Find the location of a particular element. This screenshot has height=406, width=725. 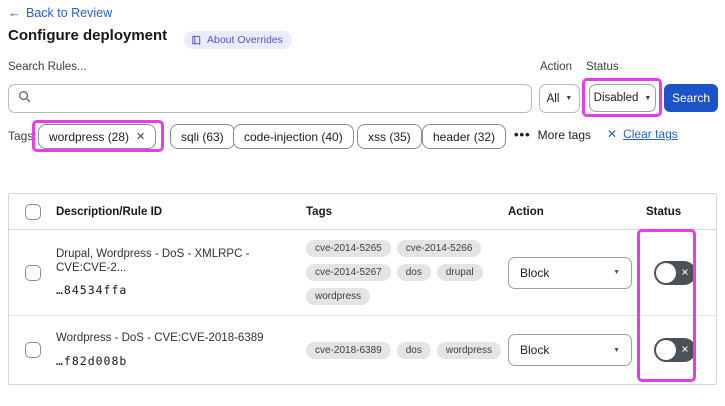

about-badge-label: About Overrides is located at coordinates (245, 40).